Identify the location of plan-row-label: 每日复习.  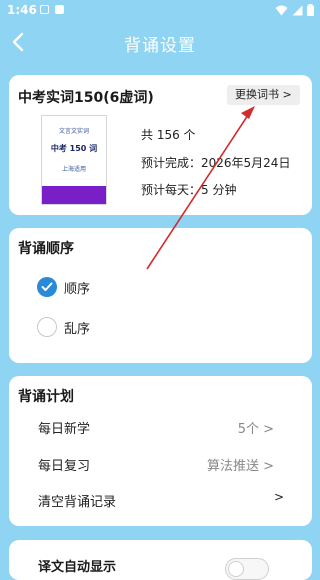
(64, 466).